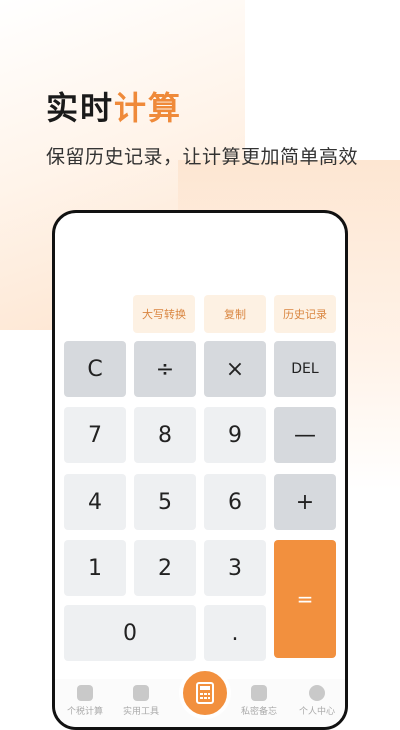 The height and width of the screenshot is (730, 400). I want to click on nav-tax: 个税计算, so click(85, 701).